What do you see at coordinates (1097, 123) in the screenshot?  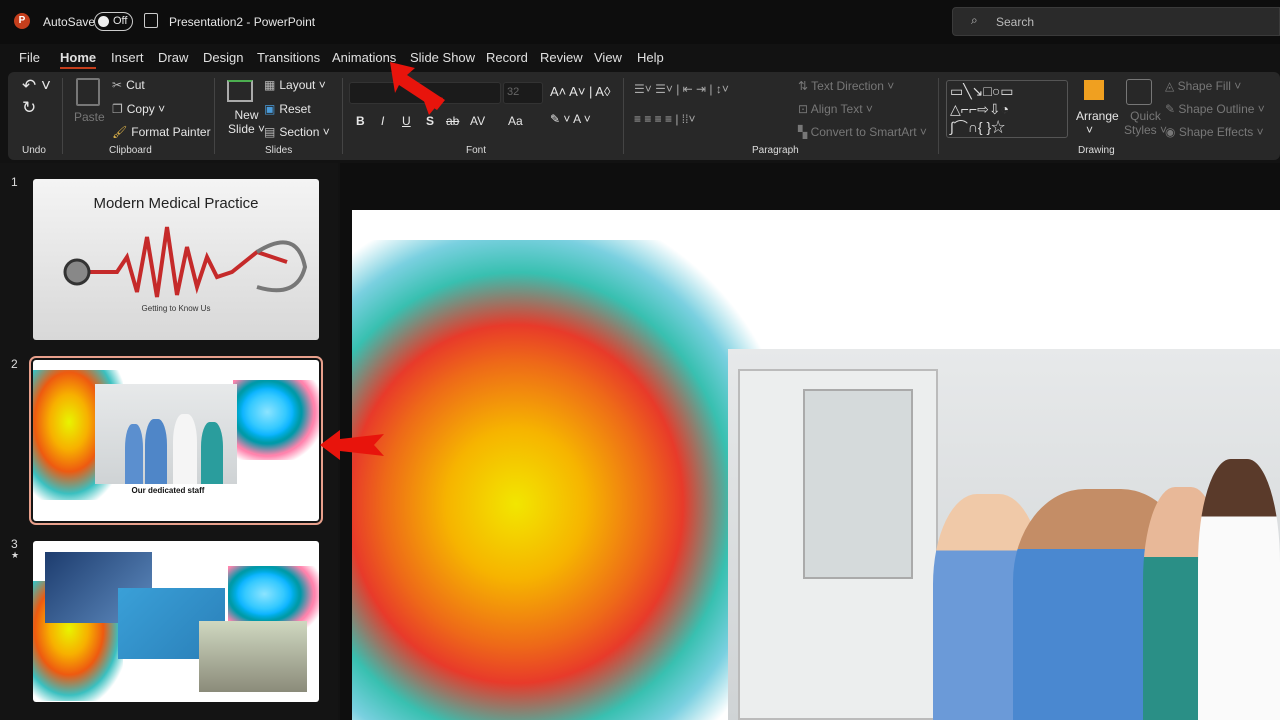 I see `arrange-button: Arrange ˅` at bounding box center [1097, 123].